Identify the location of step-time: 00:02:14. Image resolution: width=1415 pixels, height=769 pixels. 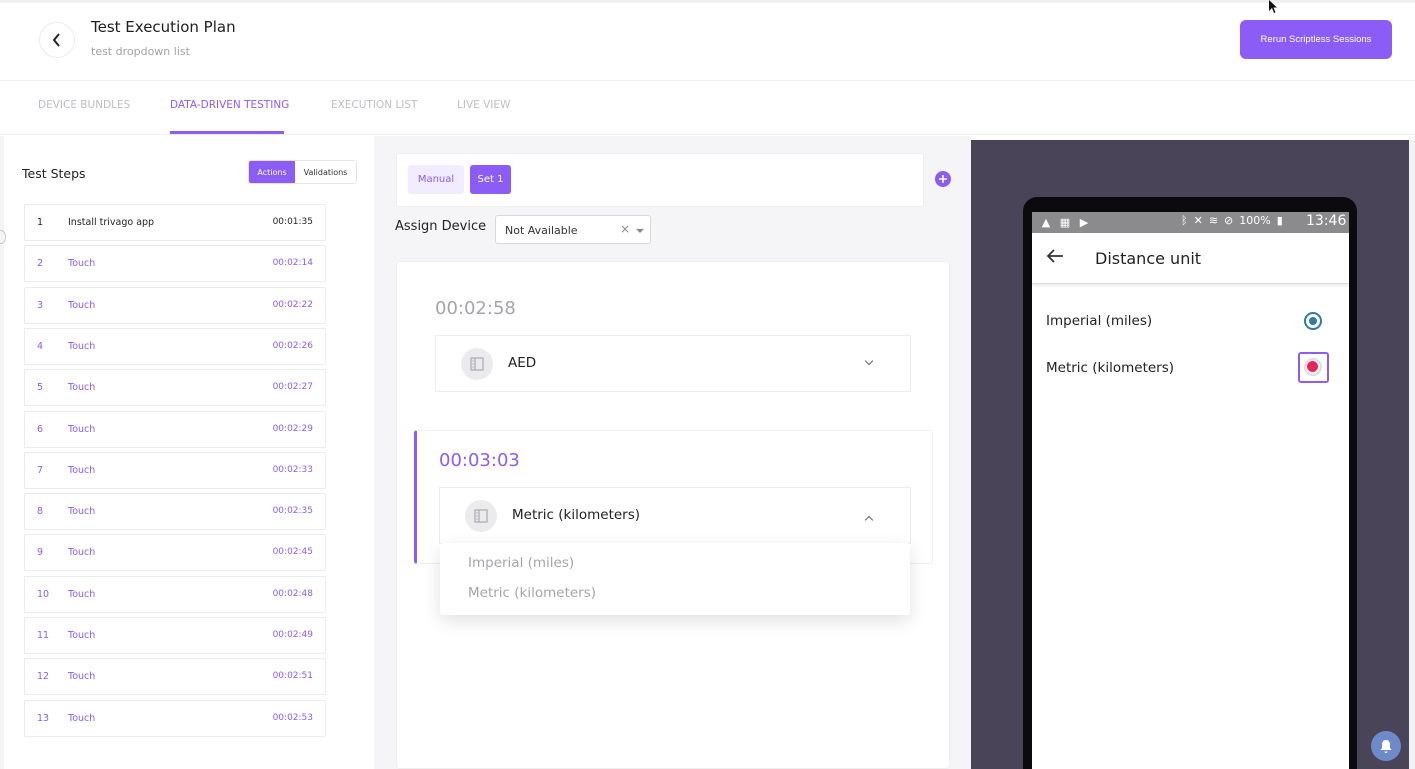
(292, 263).